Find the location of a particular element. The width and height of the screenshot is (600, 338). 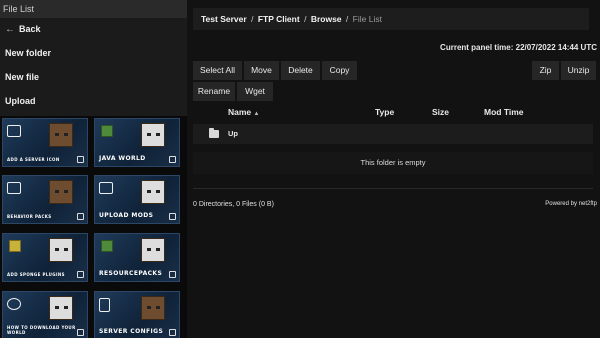

up-label: Up is located at coordinates (233, 133).